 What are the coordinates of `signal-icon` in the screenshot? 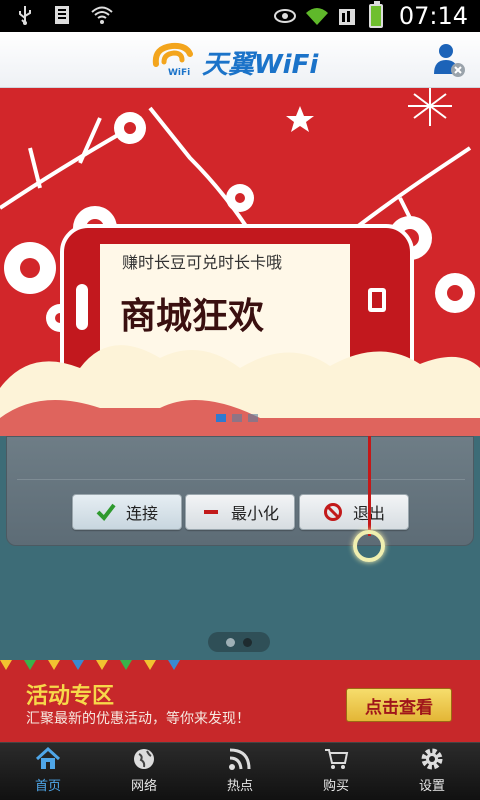 It's located at (348, 16).